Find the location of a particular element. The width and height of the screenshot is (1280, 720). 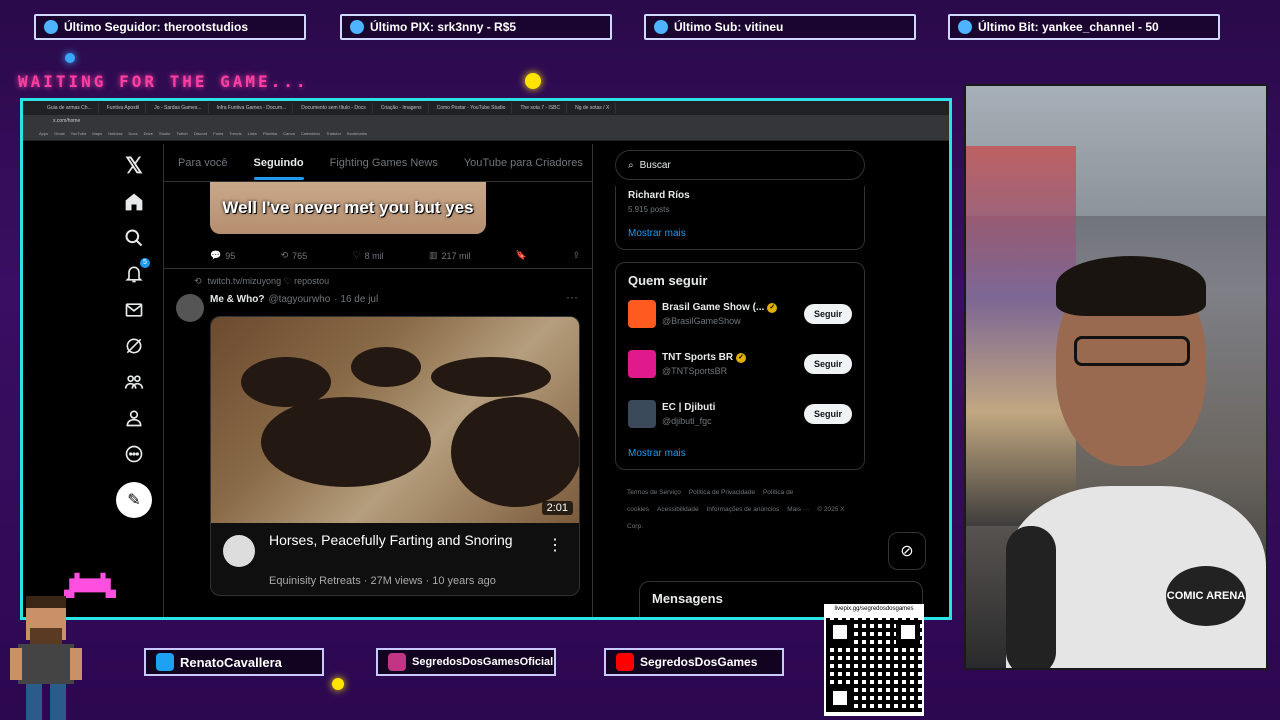

follow-suggestion: EC | Djibuti @djibuti_fgc Seguir is located at coordinates (740, 414).